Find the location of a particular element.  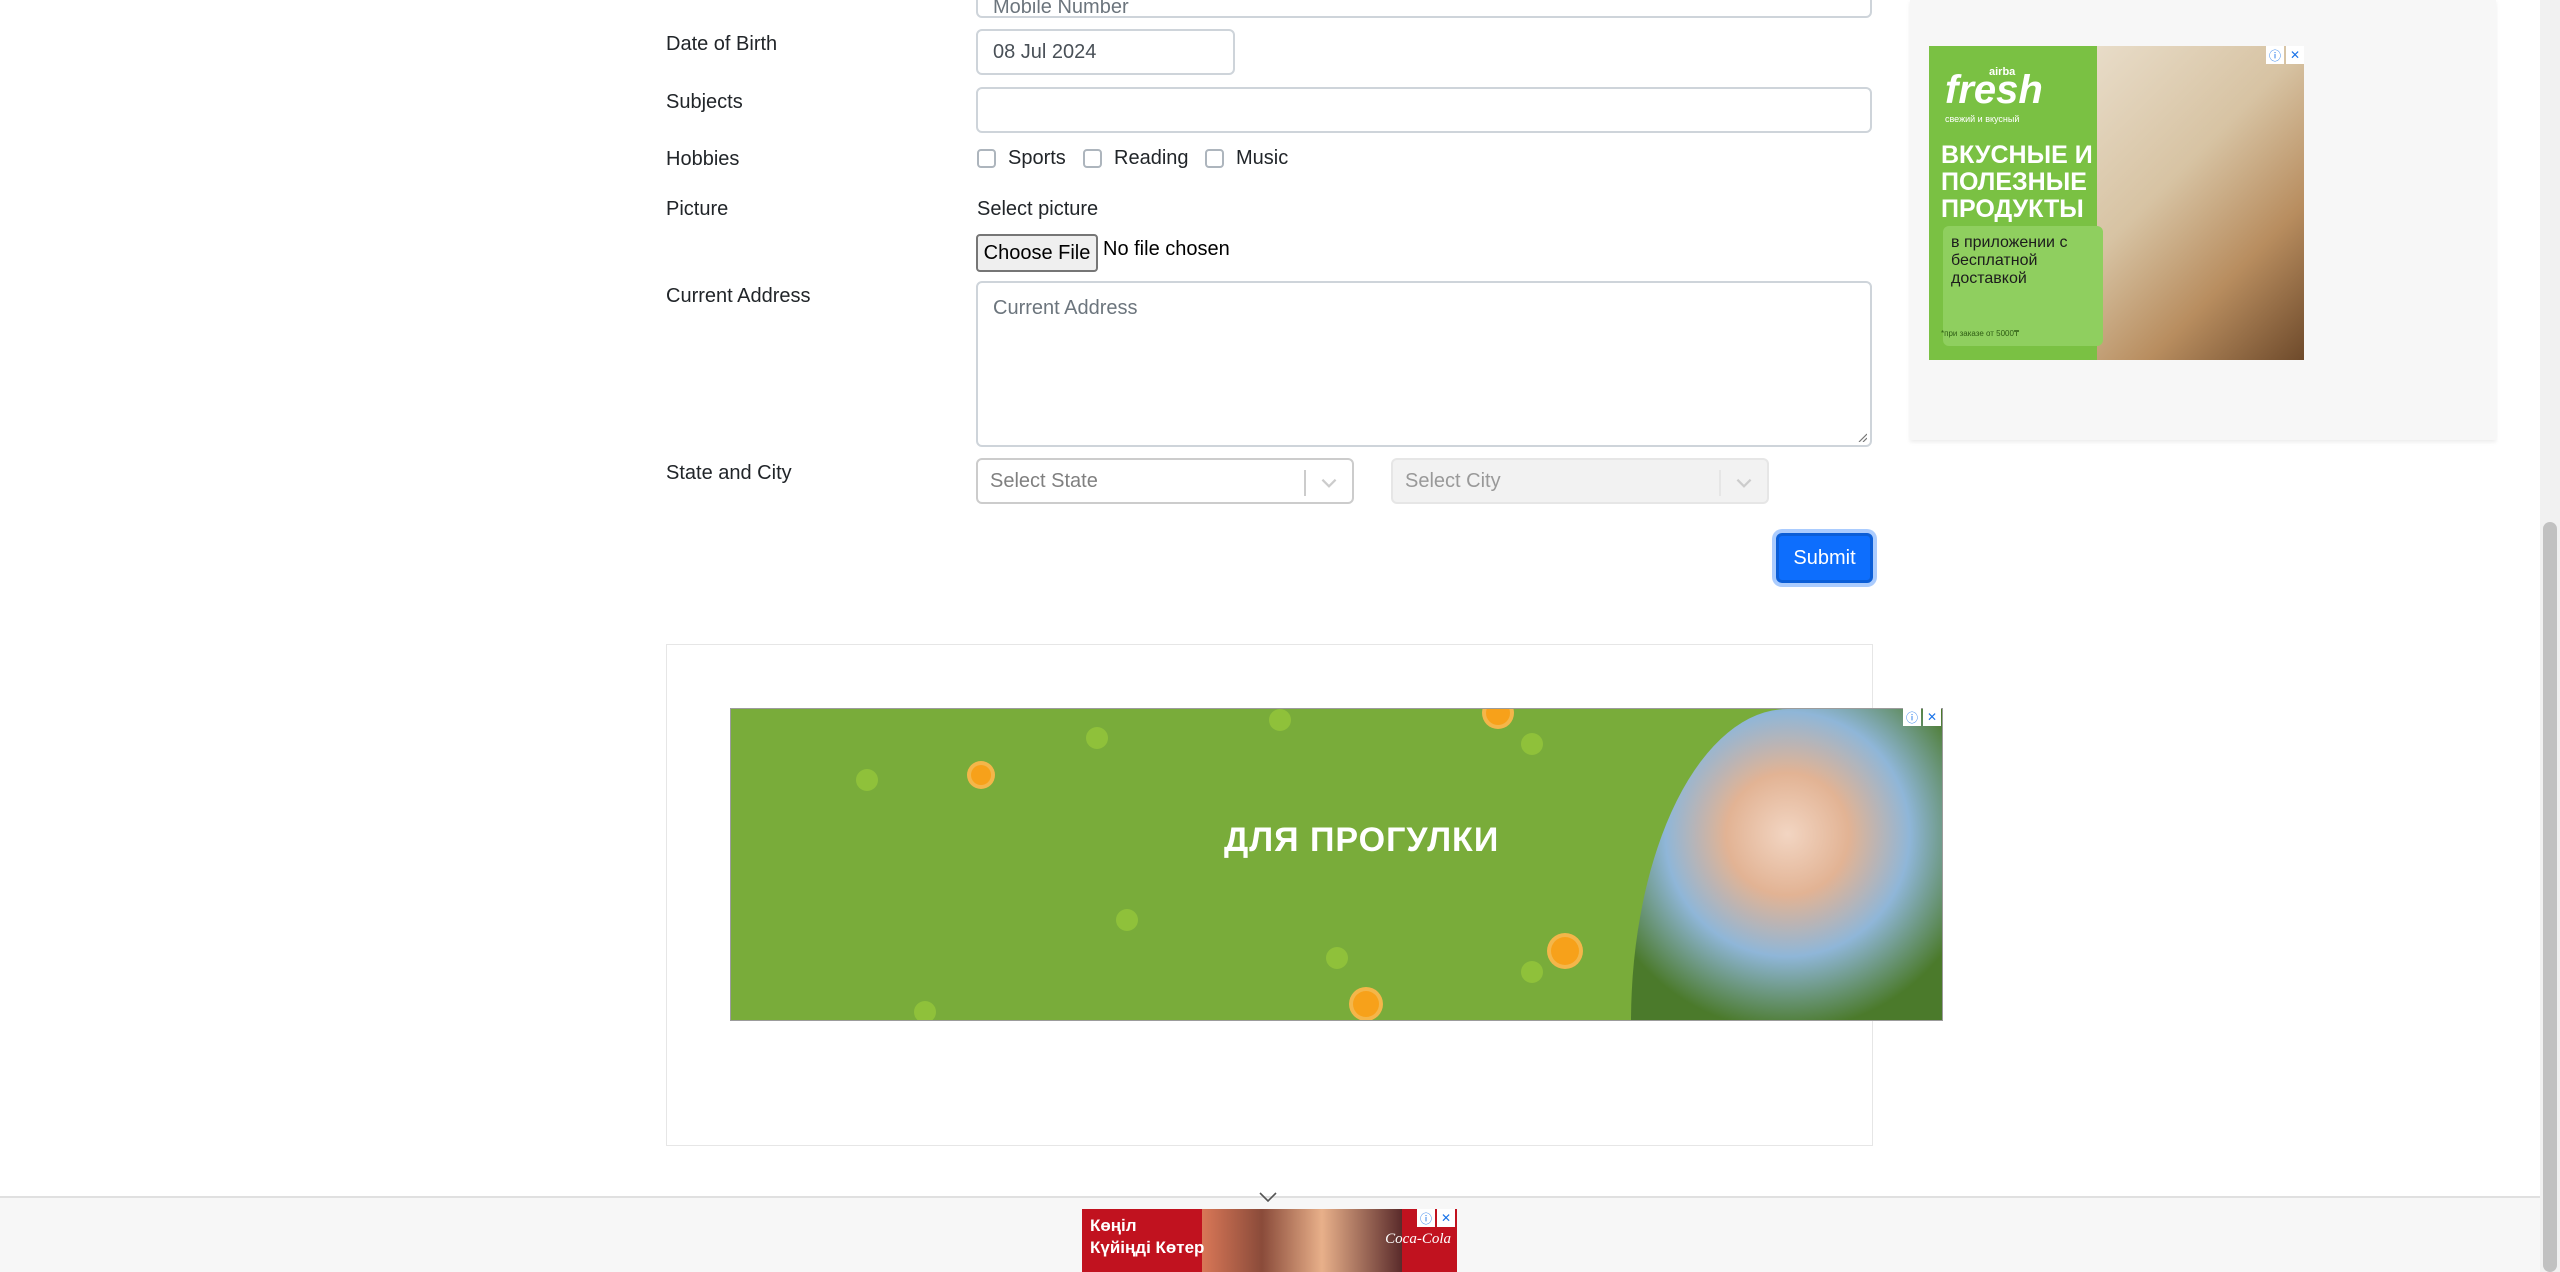

fruit-puree-banner-ad: ДЛЯ ПРОГУЛКИ is located at coordinates (1336, 864).